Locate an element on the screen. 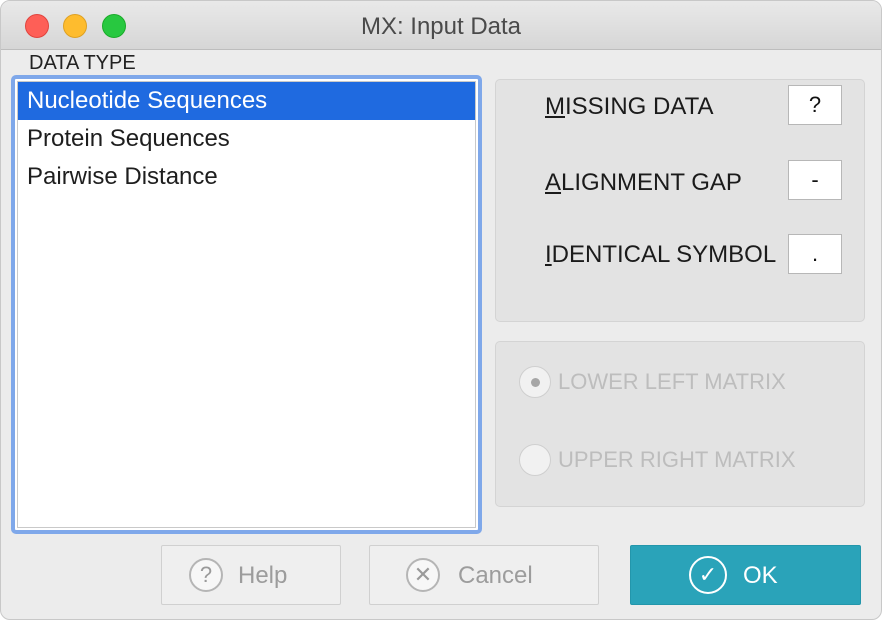  cancel-icon: ✕ is located at coordinates (423, 575).